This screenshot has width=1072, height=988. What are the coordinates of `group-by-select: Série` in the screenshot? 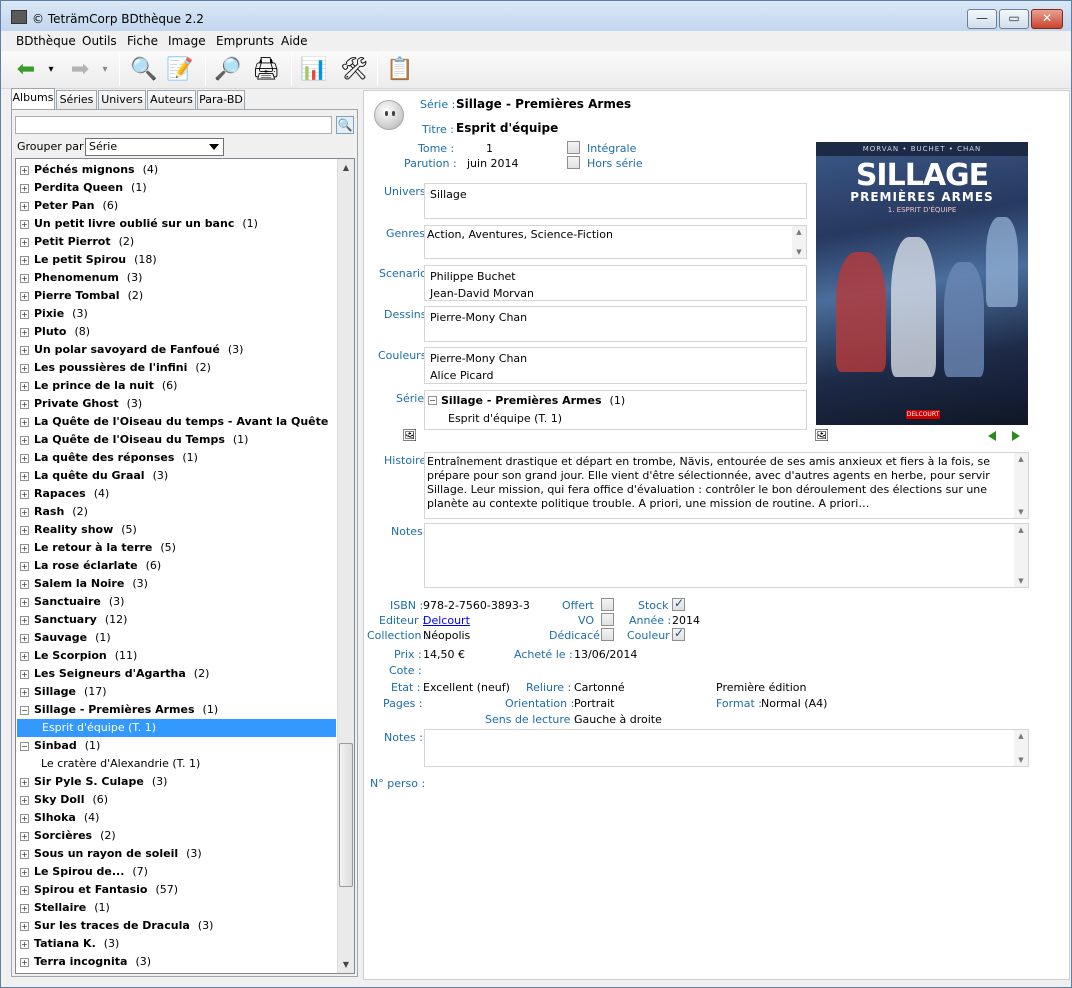 It's located at (154, 147).